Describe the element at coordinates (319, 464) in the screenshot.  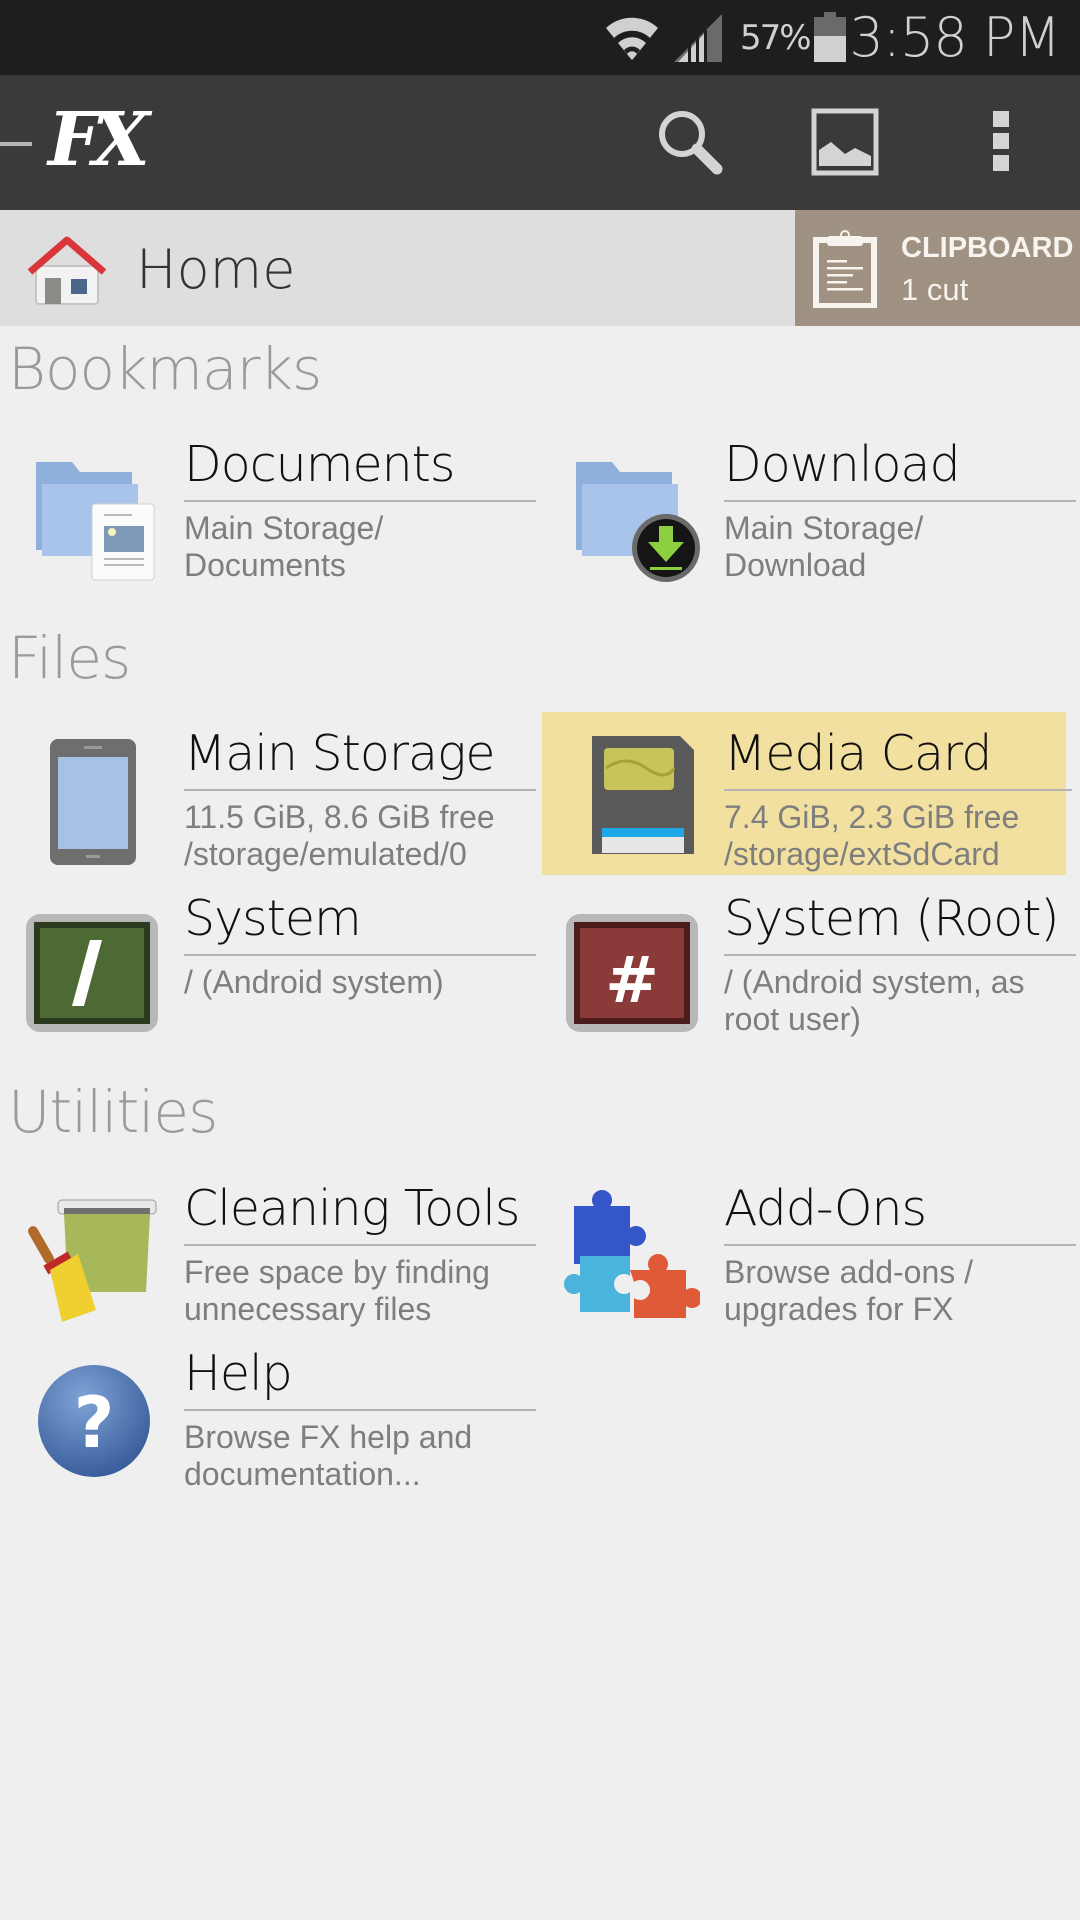
I see `item-title: Documents` at that location.